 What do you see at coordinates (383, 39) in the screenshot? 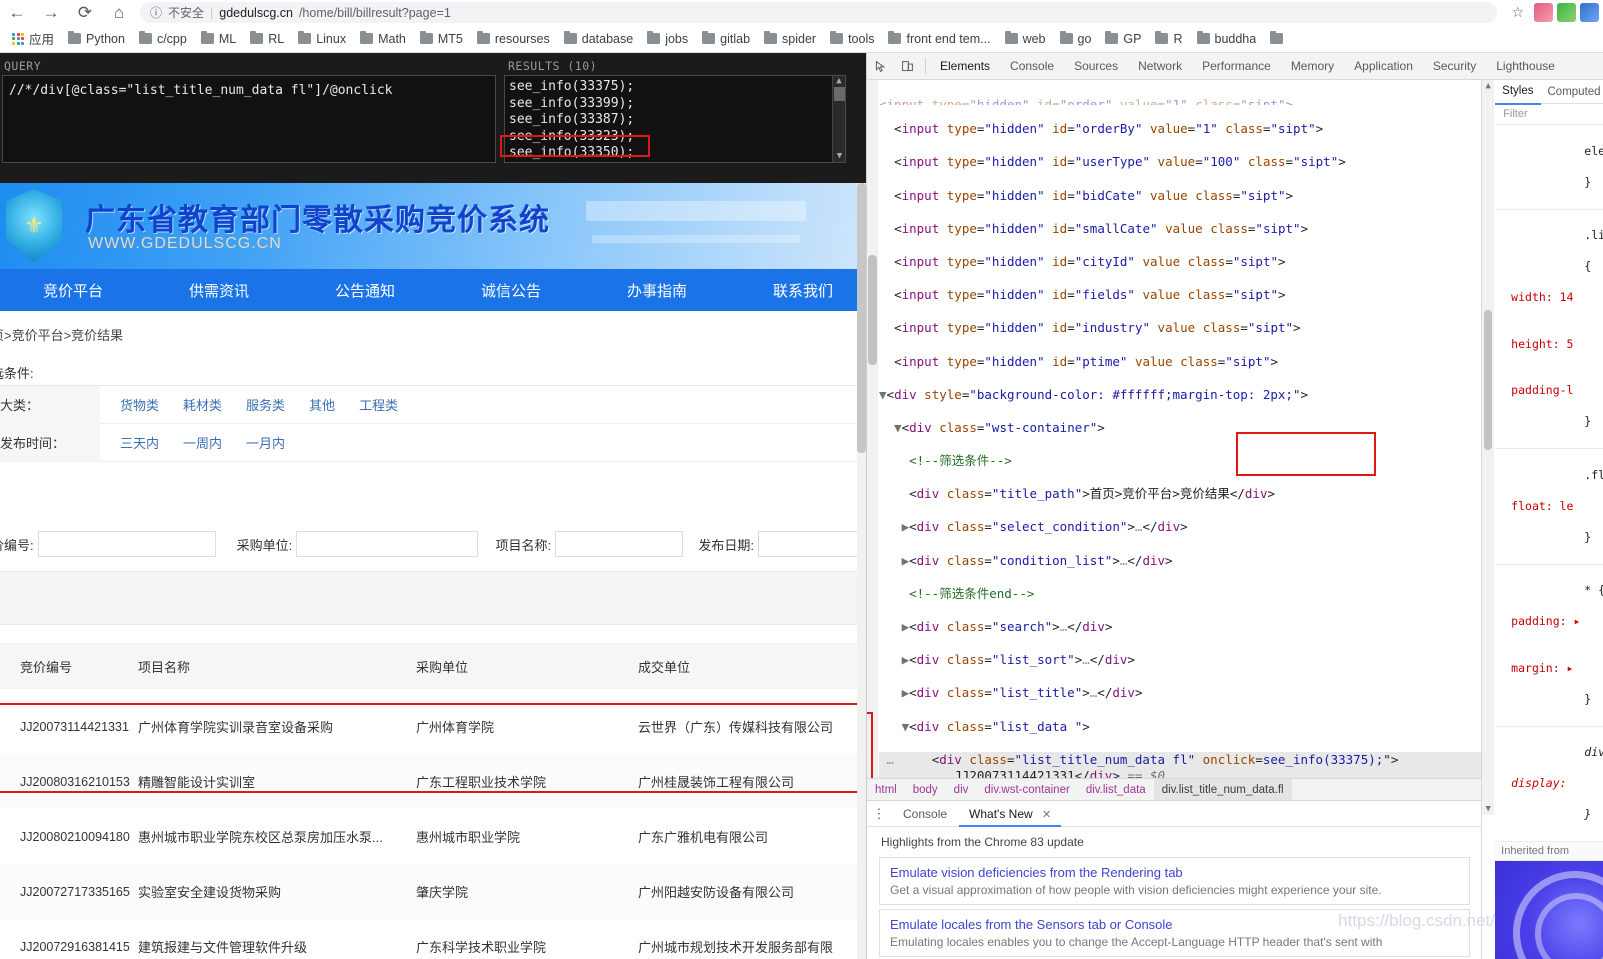
I see `bookmark-item: Math` at bounding box center [383, 39].